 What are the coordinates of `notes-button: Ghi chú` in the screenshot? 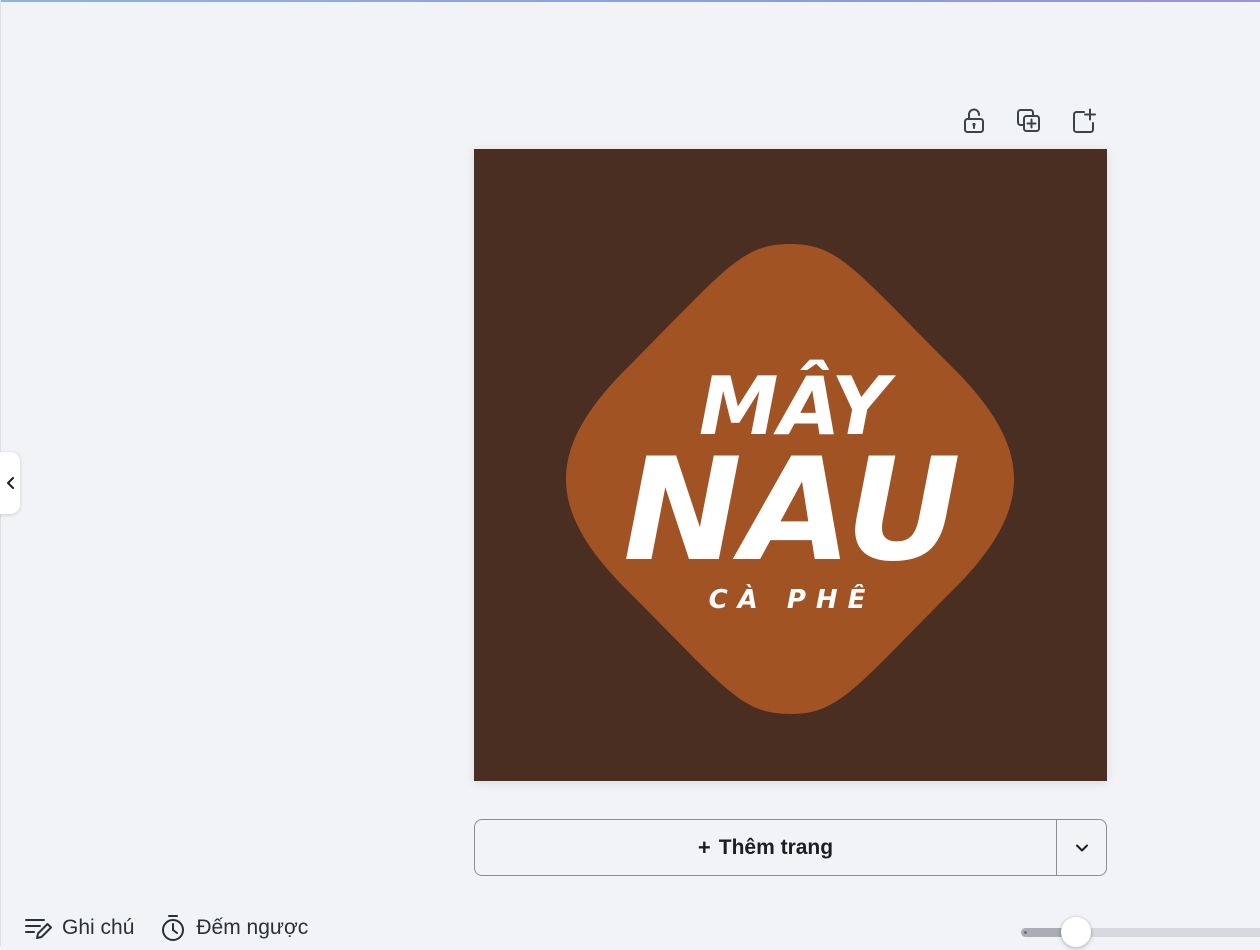 It's located at (79, 928).